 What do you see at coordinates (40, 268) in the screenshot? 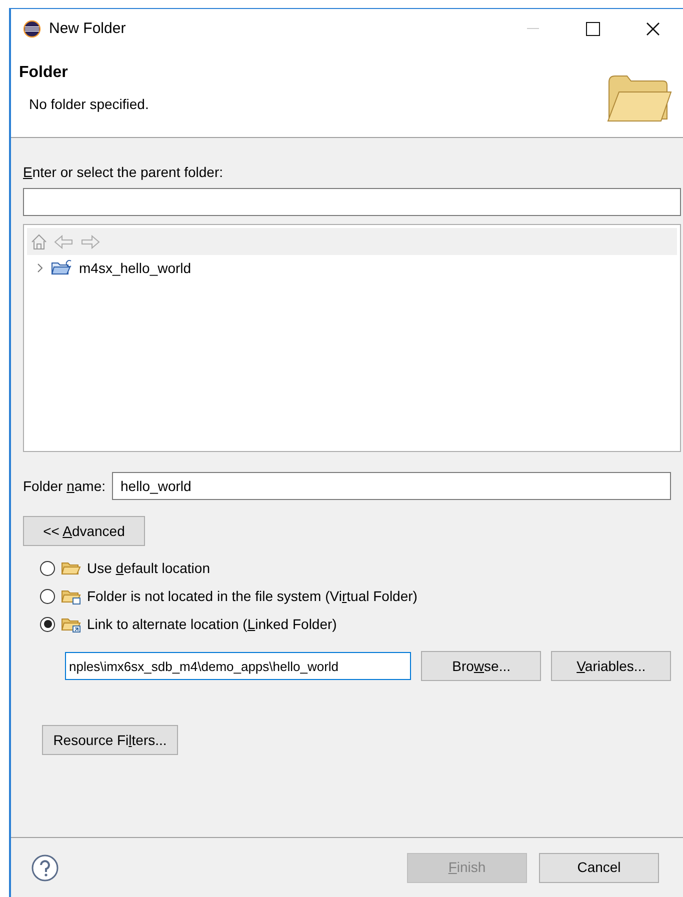
I see `expand-chevron-icon` at bounding box center [40, 268].